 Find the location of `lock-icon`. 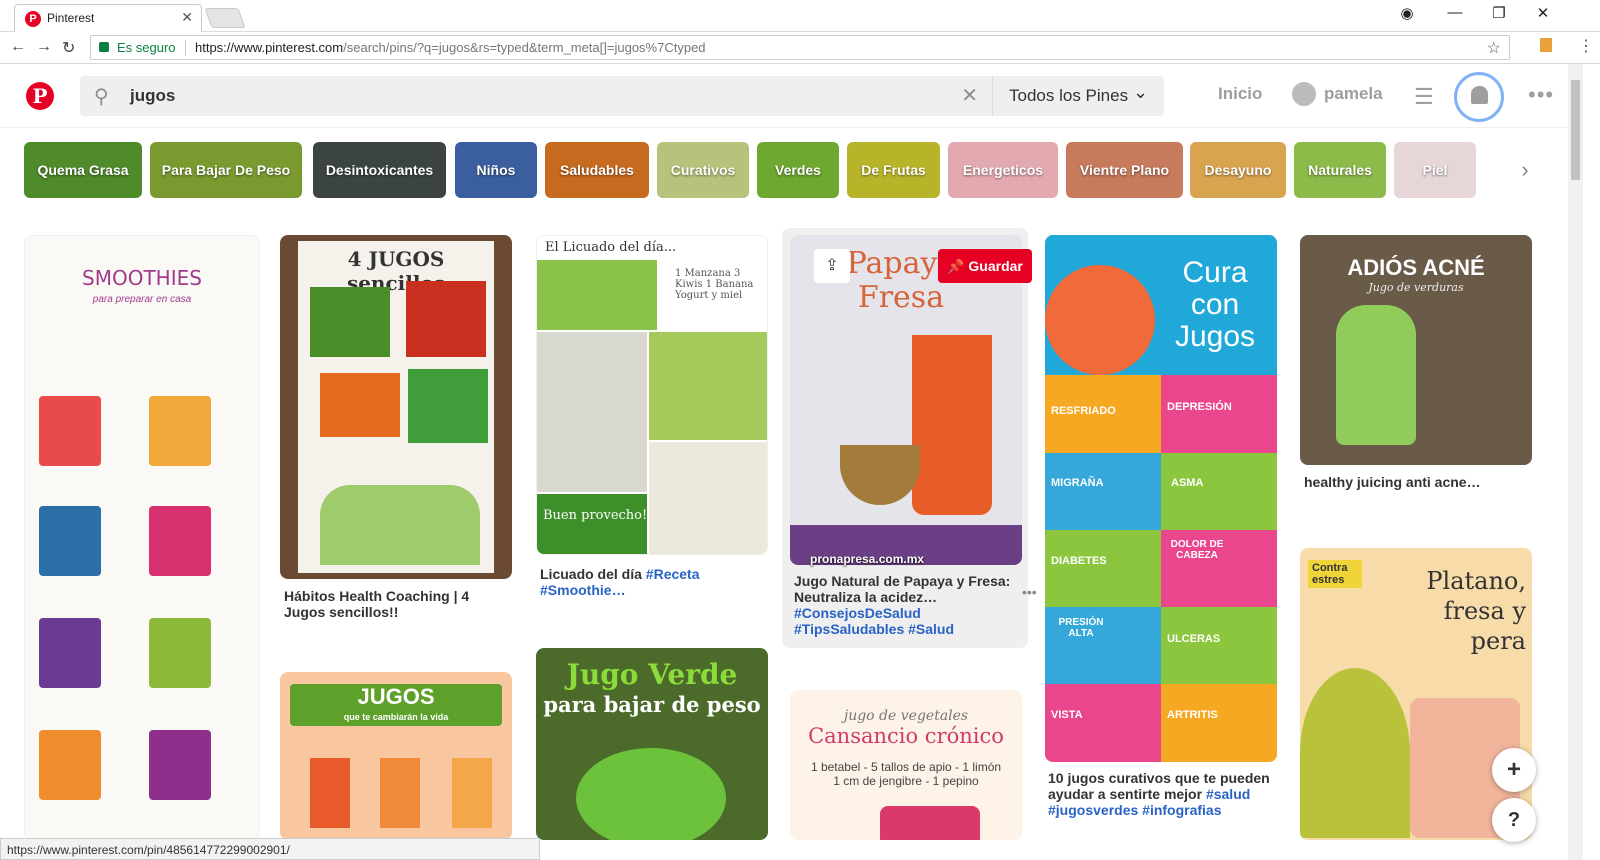

lock-icon is located at coordinates (104, 47).